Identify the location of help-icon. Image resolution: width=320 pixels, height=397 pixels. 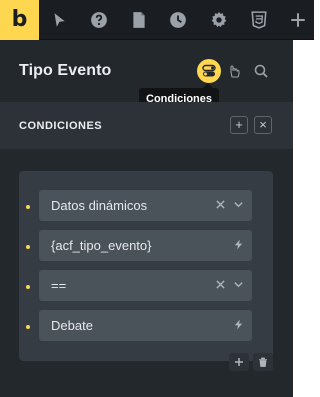
(99, 20).